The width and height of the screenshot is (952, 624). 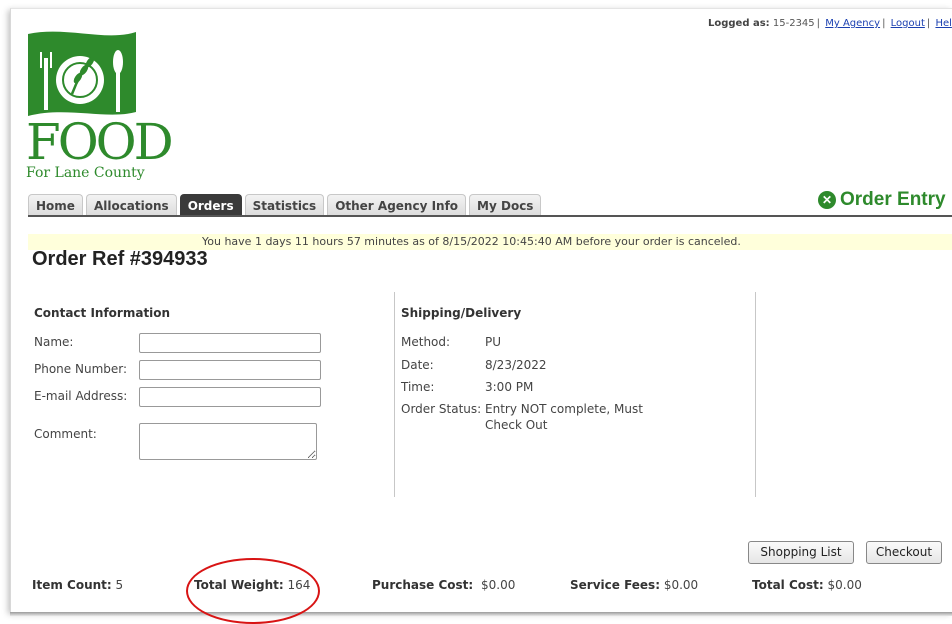 I want to click on phone-label: Phone Number:, so click(x=81, y=369).